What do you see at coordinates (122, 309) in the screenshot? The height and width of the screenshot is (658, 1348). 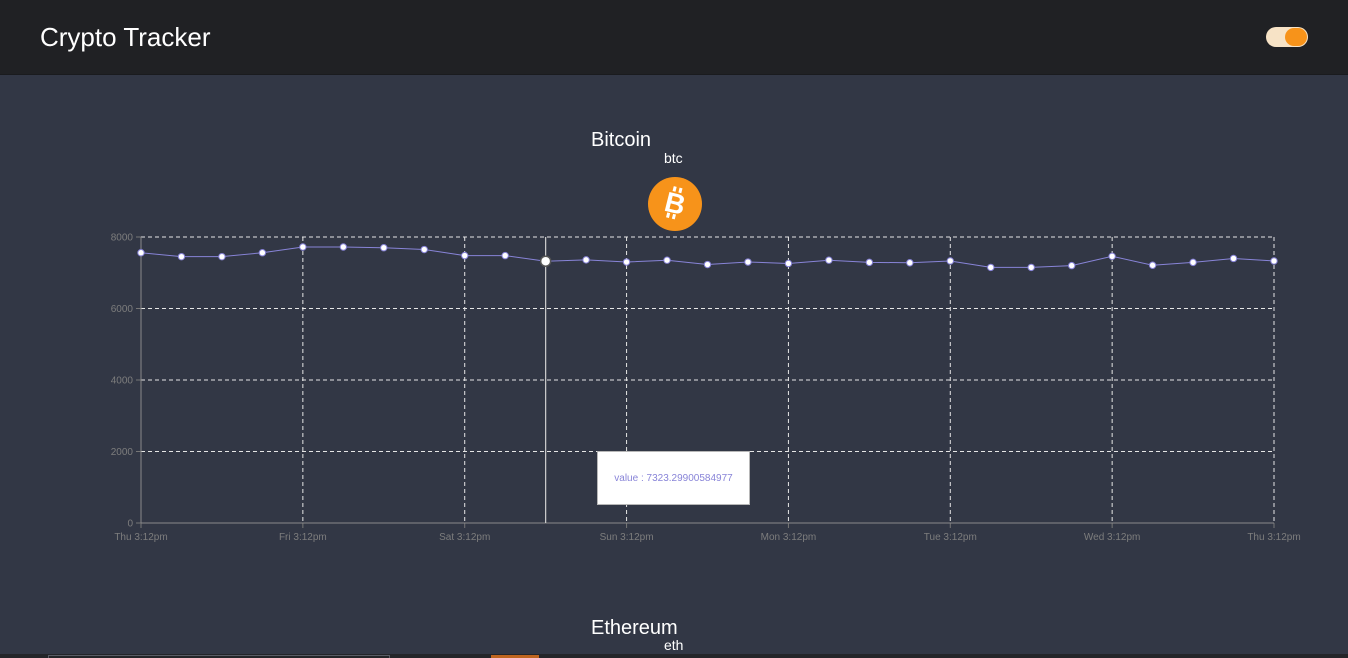 I see `y-tick-label: 6000` at bounding box center [122, 309].